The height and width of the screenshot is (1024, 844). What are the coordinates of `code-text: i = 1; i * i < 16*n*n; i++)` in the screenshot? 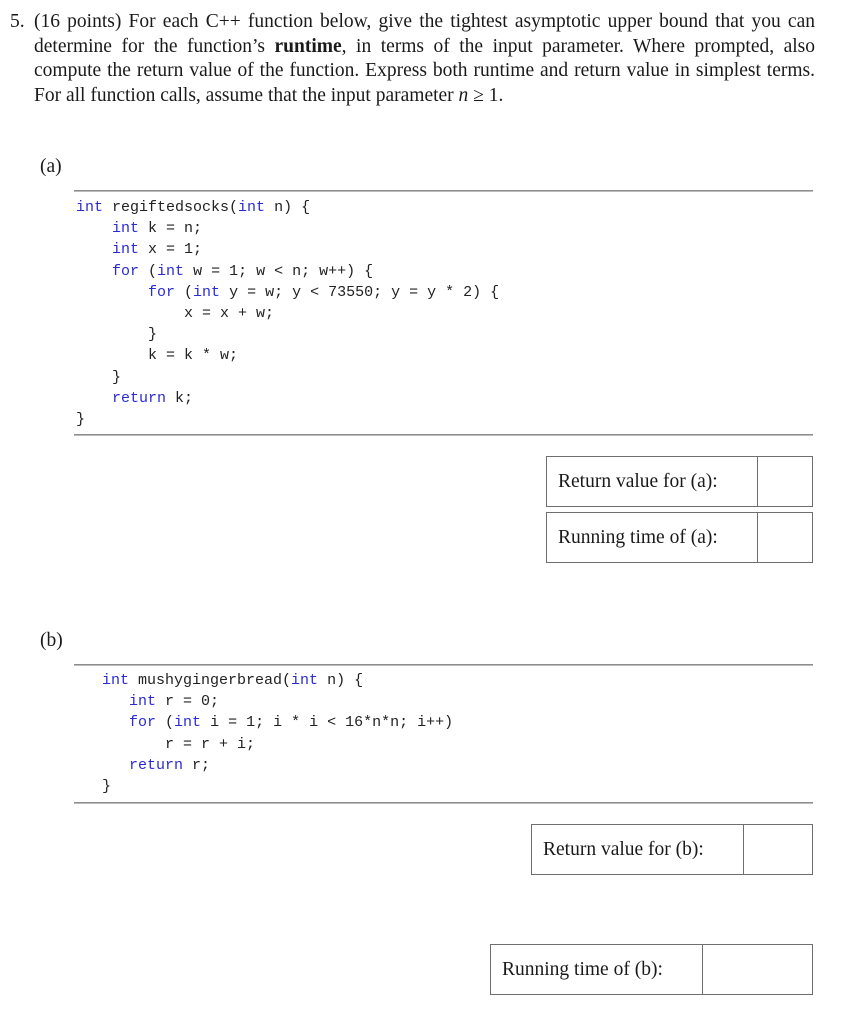 It's located at (327, 723).